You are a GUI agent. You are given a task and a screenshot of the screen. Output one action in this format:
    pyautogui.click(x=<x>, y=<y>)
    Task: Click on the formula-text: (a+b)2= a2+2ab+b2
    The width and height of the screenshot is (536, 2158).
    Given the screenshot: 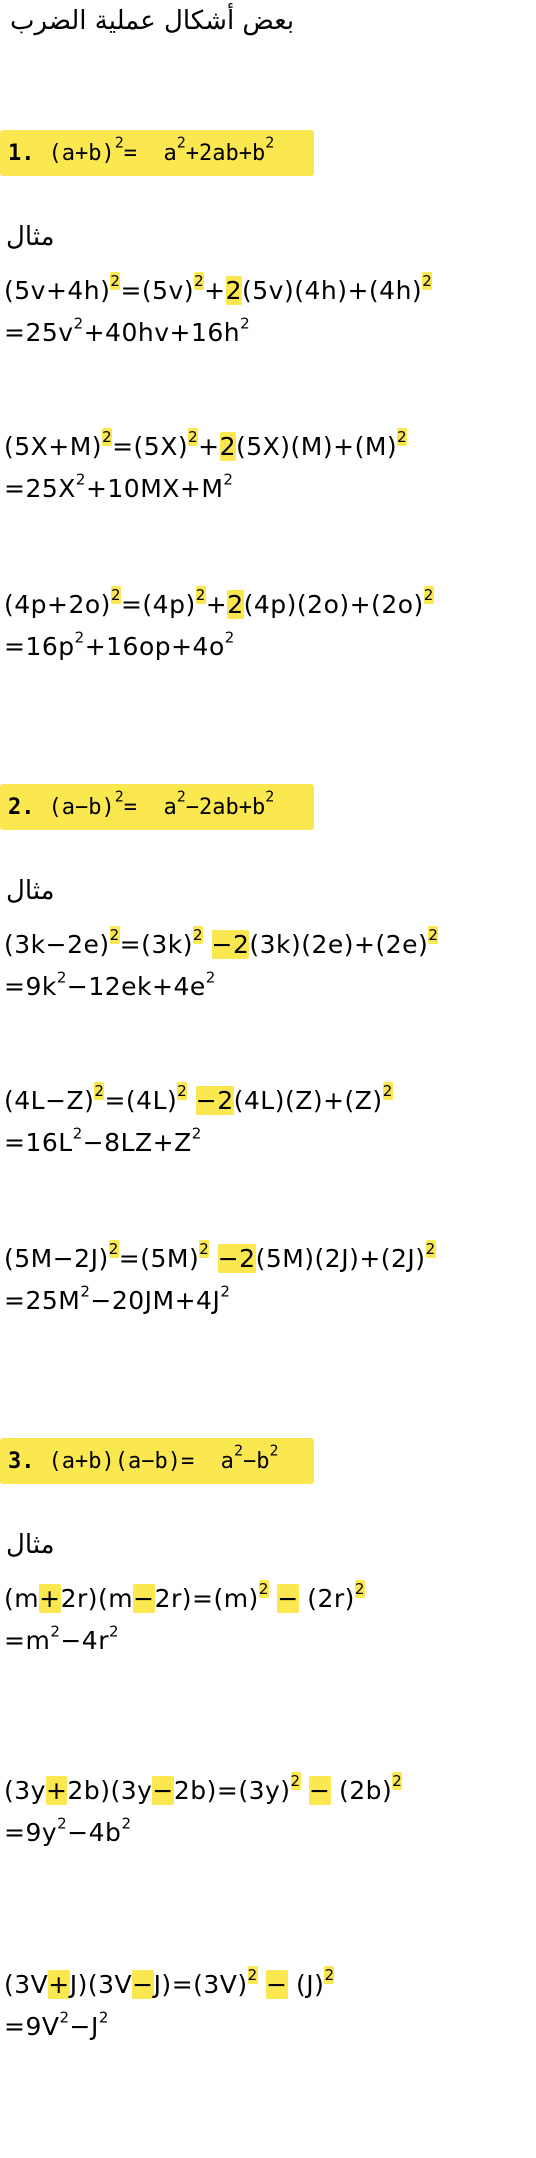 What is the action you would take?
    pyautogui.click(x=161, y=149)
    